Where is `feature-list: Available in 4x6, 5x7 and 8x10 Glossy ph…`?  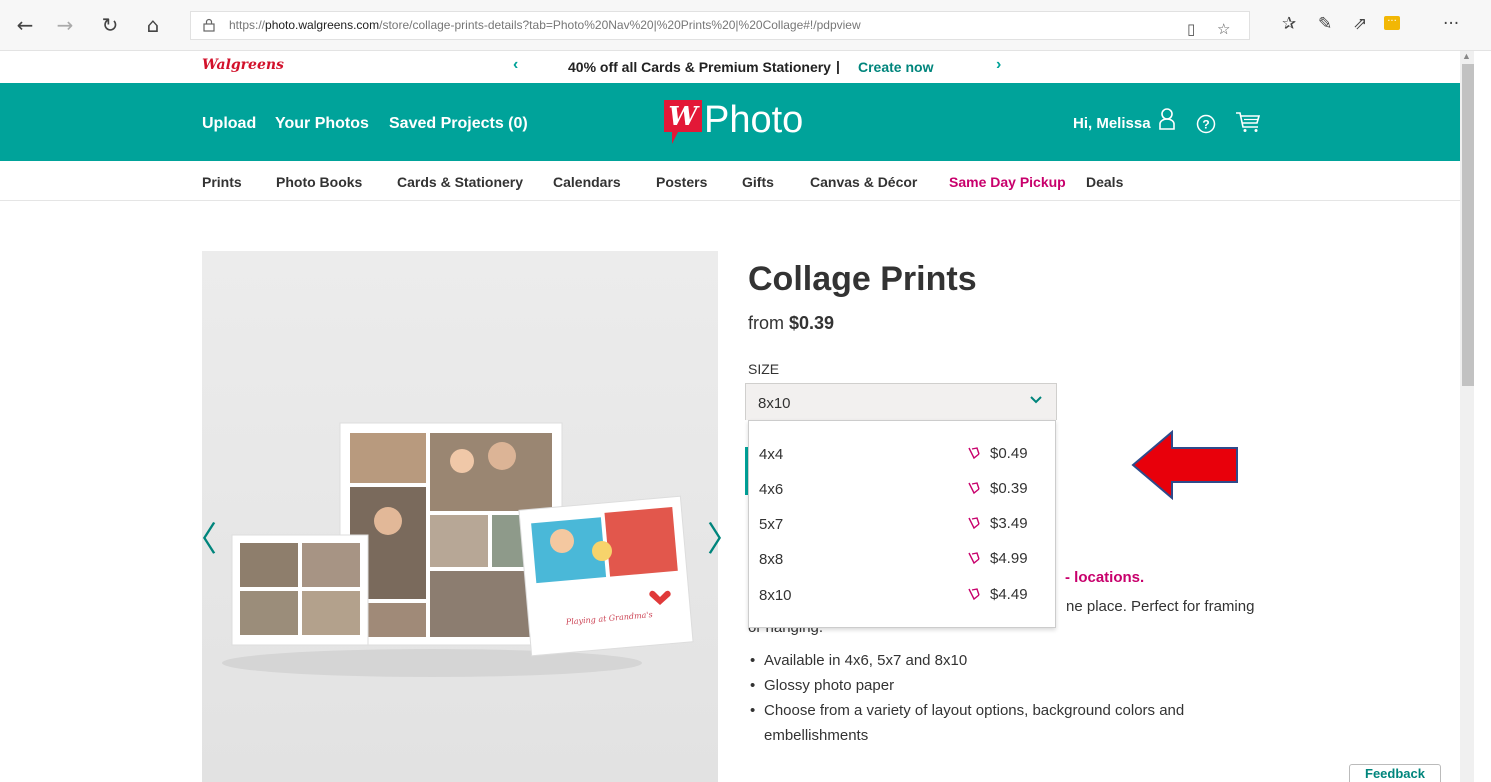
feature-list: Available in 4x6, 5x7 and 8x10 Glossy ph… is located at coordinates (966, 698).